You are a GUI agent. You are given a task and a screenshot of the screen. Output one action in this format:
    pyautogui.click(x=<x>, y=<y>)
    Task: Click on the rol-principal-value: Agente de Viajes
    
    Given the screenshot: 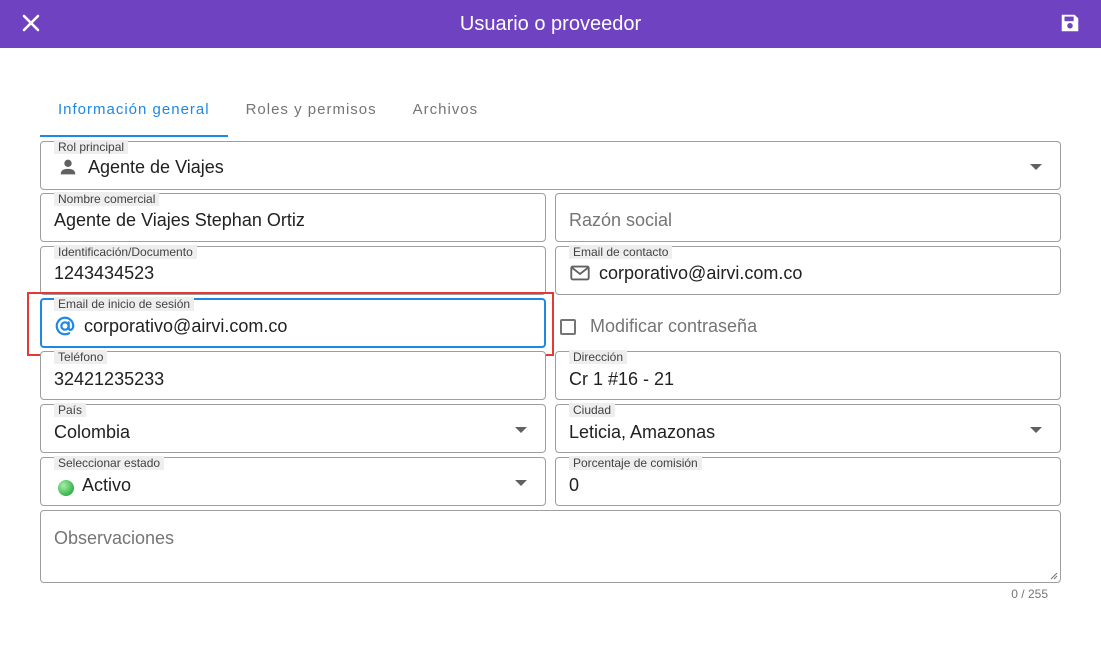 What is the action you would take?
    pyautogui.click(x=156, y=167)
    